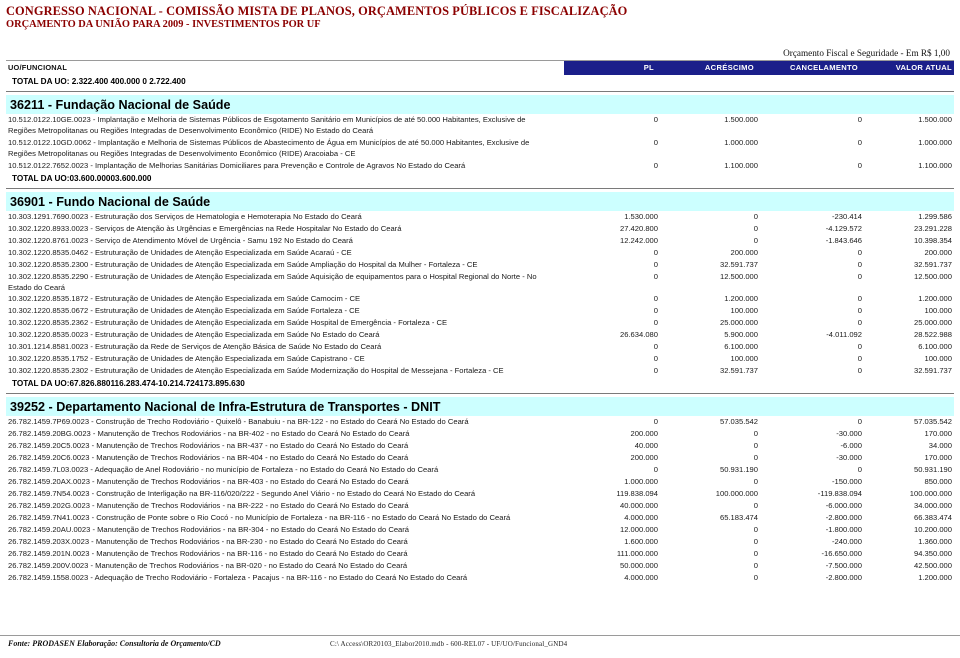  I want to click on row-valor-atual: 1.200.000, so click(935, 577).